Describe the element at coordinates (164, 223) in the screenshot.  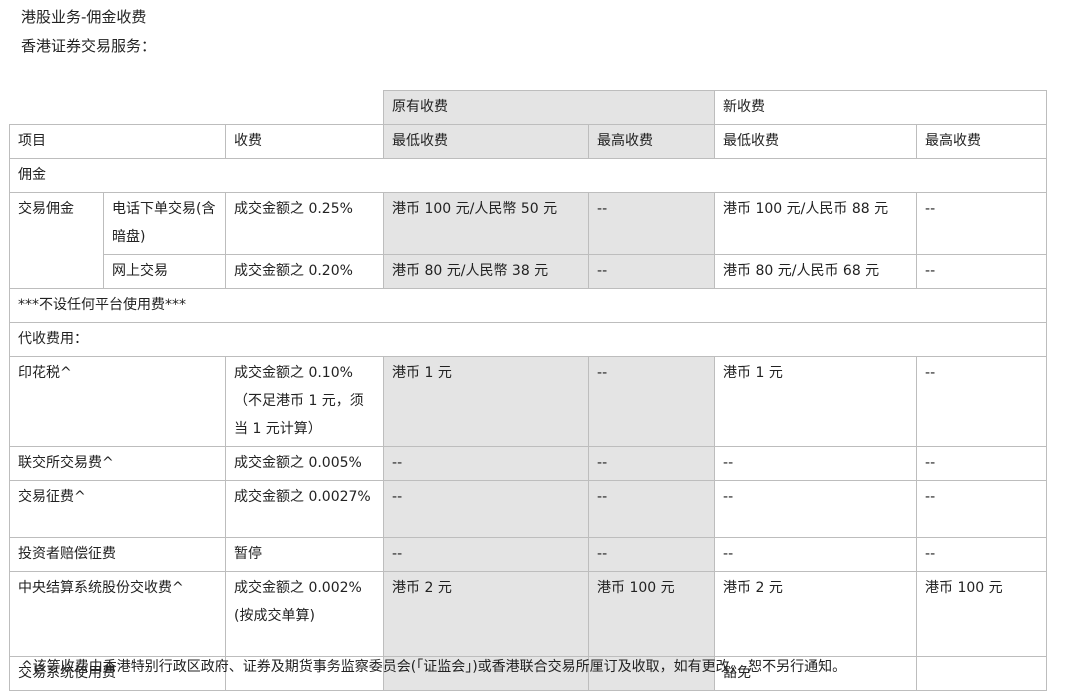
I see `phone-order-label: 电话下单交易(含暗盘)` at that location.